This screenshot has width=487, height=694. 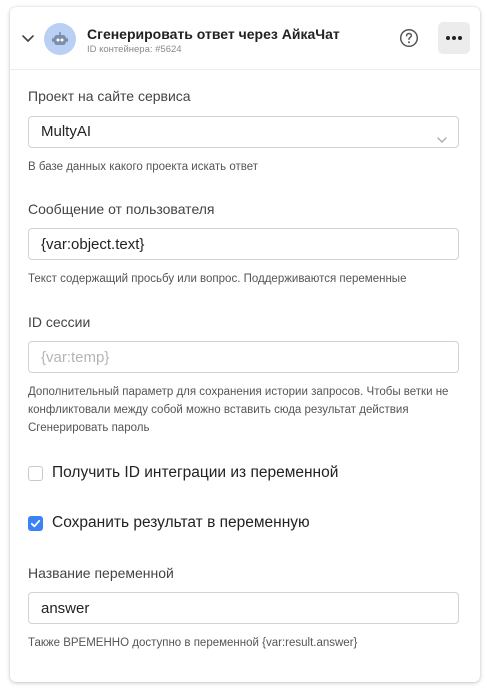 What do you see at coordinates (243, 608) in the screenshot?
I see `variable-input` at bounding box center [243, 608].